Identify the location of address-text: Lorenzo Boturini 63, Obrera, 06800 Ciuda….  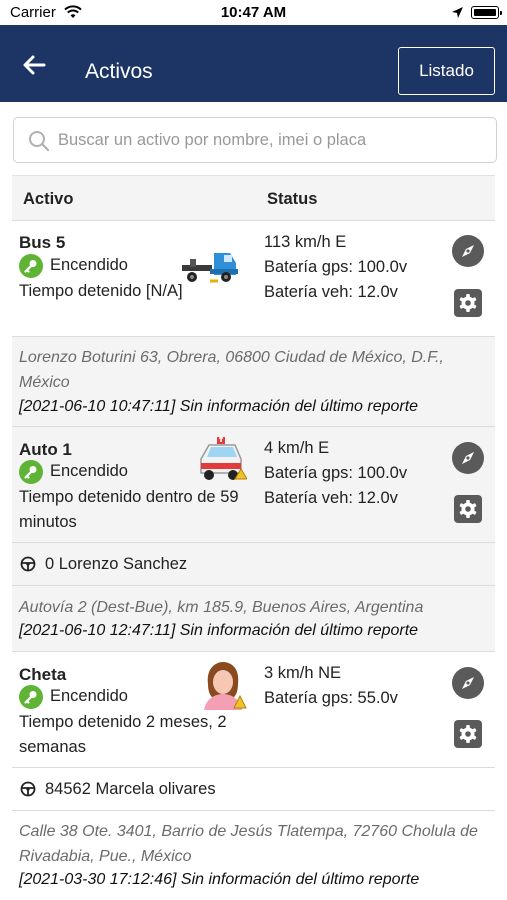
(231, 370).